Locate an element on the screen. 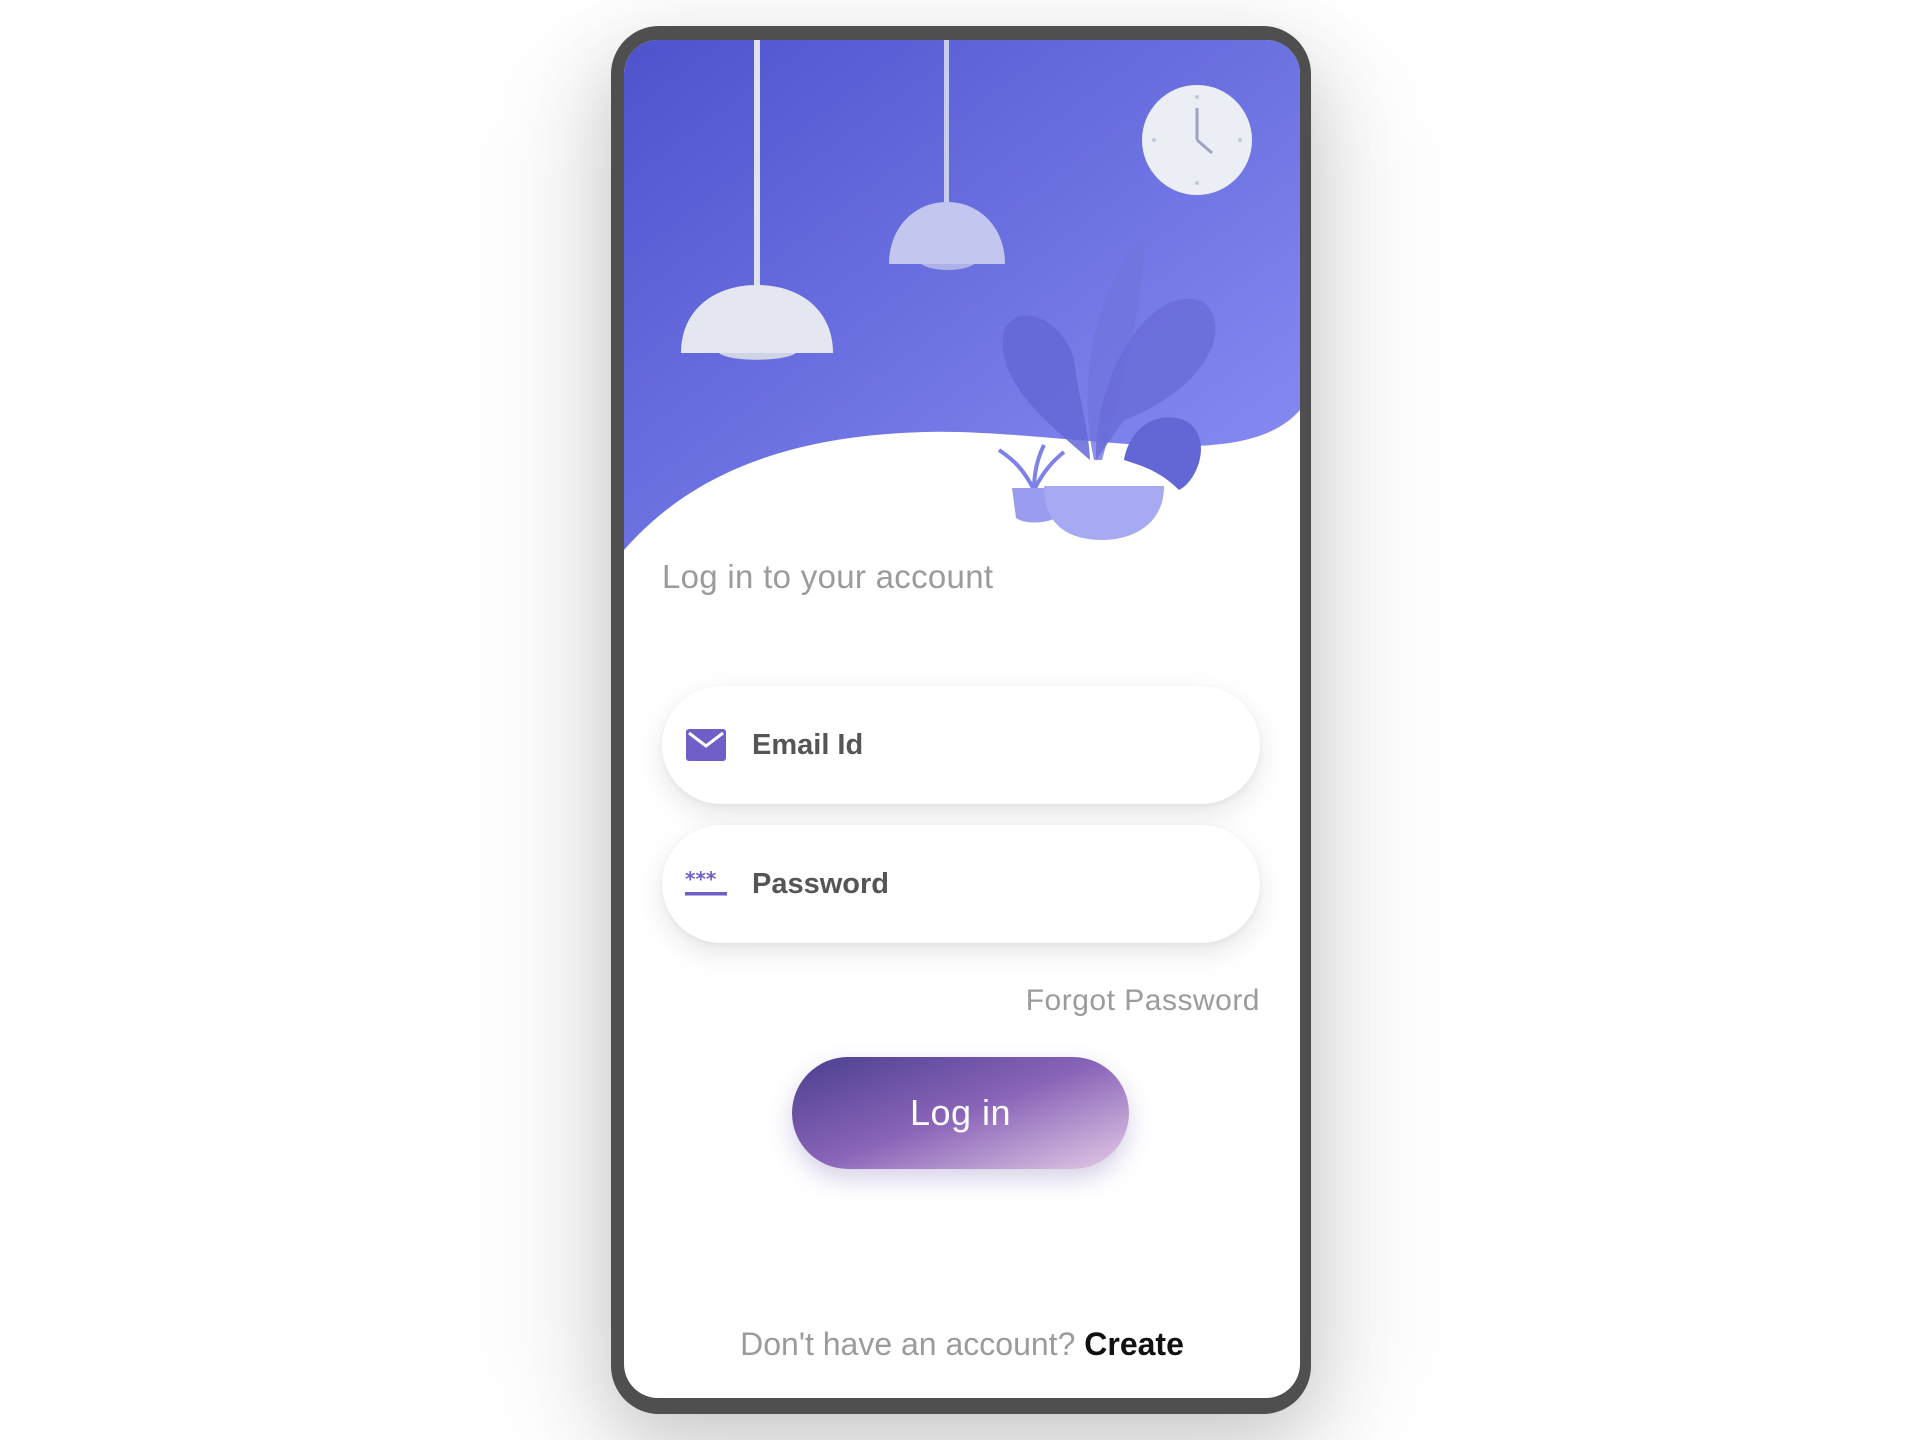 The height and width of the screenshot is (1440, 1920). forgot-password-link: Forgot Password is located at coordinates (1143, 1001).